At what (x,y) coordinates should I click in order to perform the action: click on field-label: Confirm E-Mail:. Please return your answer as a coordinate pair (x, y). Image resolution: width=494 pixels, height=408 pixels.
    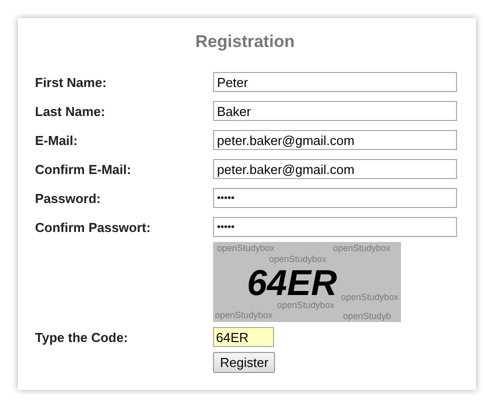
    Looking at the image, I should click on (83, 169).